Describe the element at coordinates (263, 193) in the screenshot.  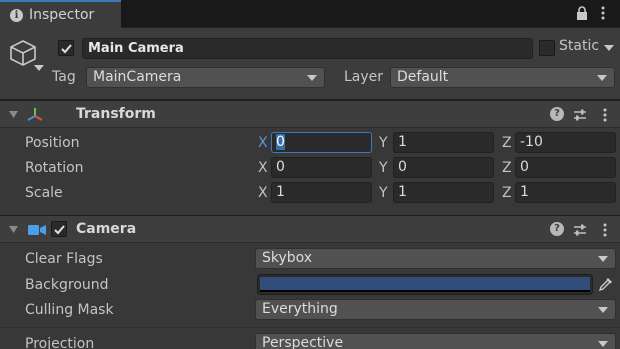
I see `scale-x-axis-label: X` at that location.